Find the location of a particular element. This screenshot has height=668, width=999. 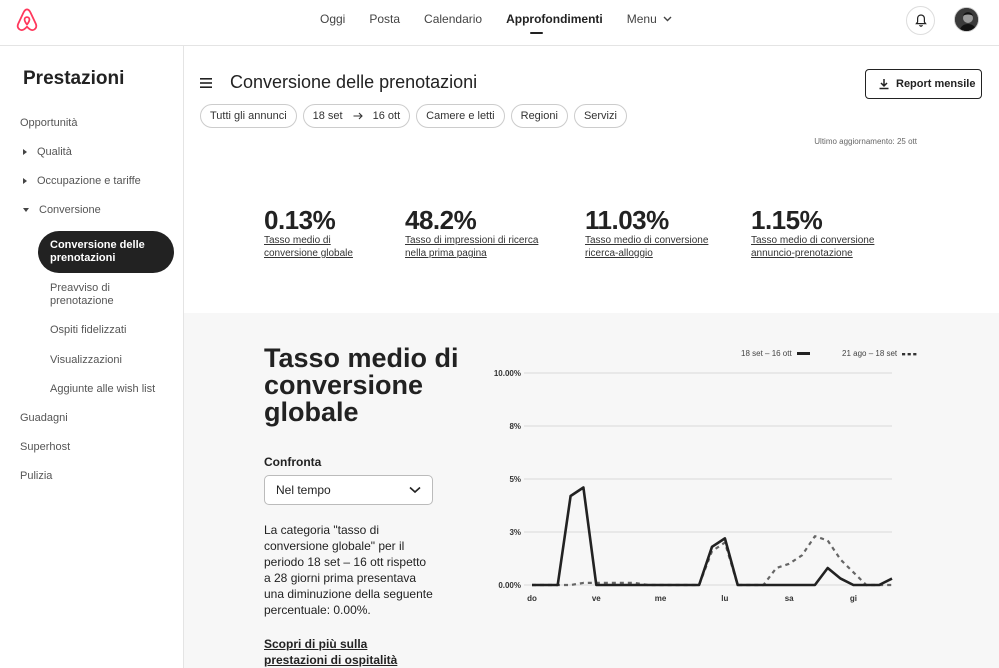

nav-menu: Menu is located at coordinates (649, 23).